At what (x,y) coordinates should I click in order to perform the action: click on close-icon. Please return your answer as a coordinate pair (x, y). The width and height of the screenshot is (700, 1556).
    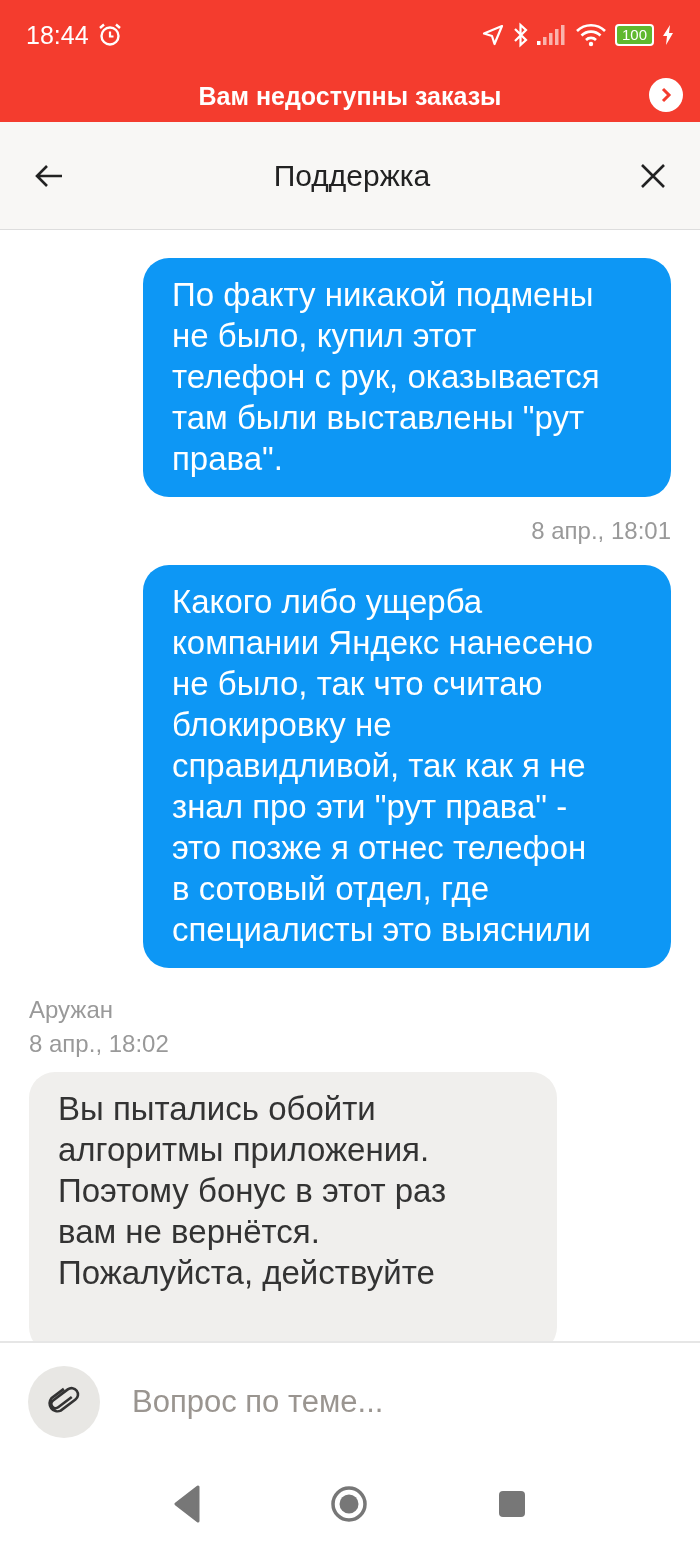
    Looking at the image, I should click on (653, 175).